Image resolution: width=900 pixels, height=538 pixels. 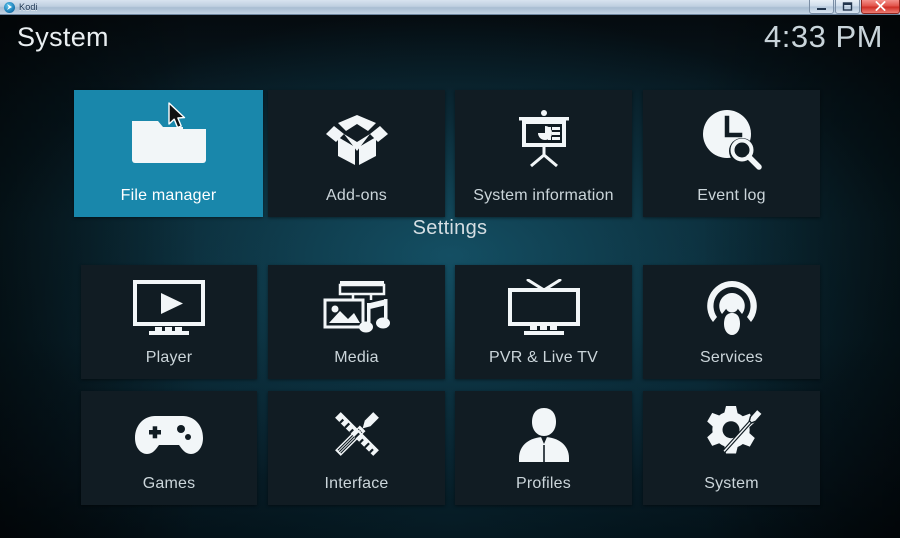 I want to click on tile-label: Add-ons, so click(x=356, y=195).